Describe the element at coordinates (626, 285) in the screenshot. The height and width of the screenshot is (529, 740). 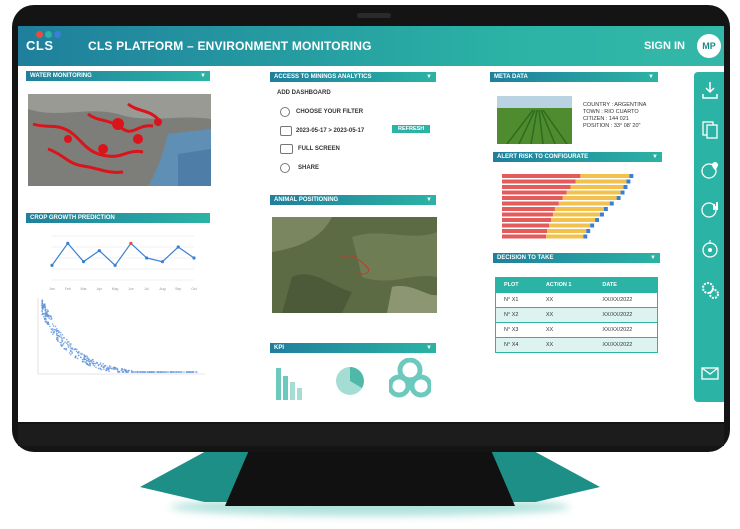
I see `column-header: DATE` at that location.